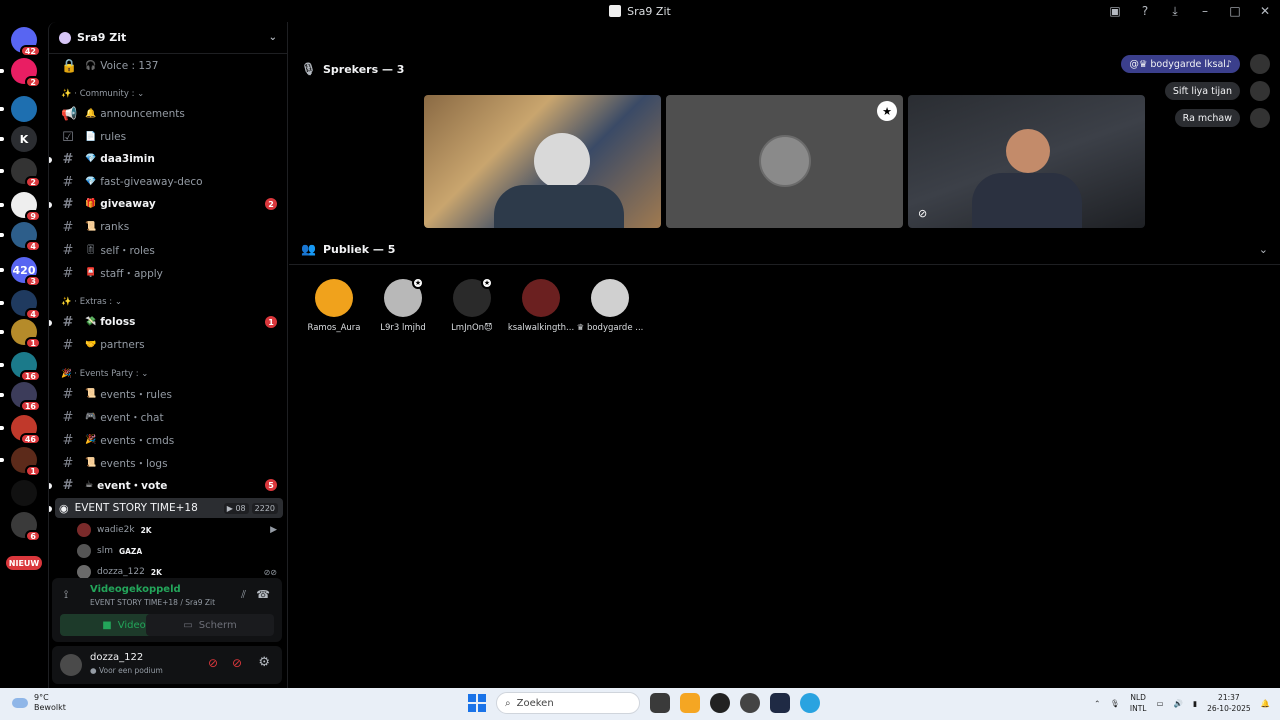  Describe the element at coordinates (169, 204) in the screenshot. I see `channel-giveaway: # 🎁 giveaway 2` at that location.